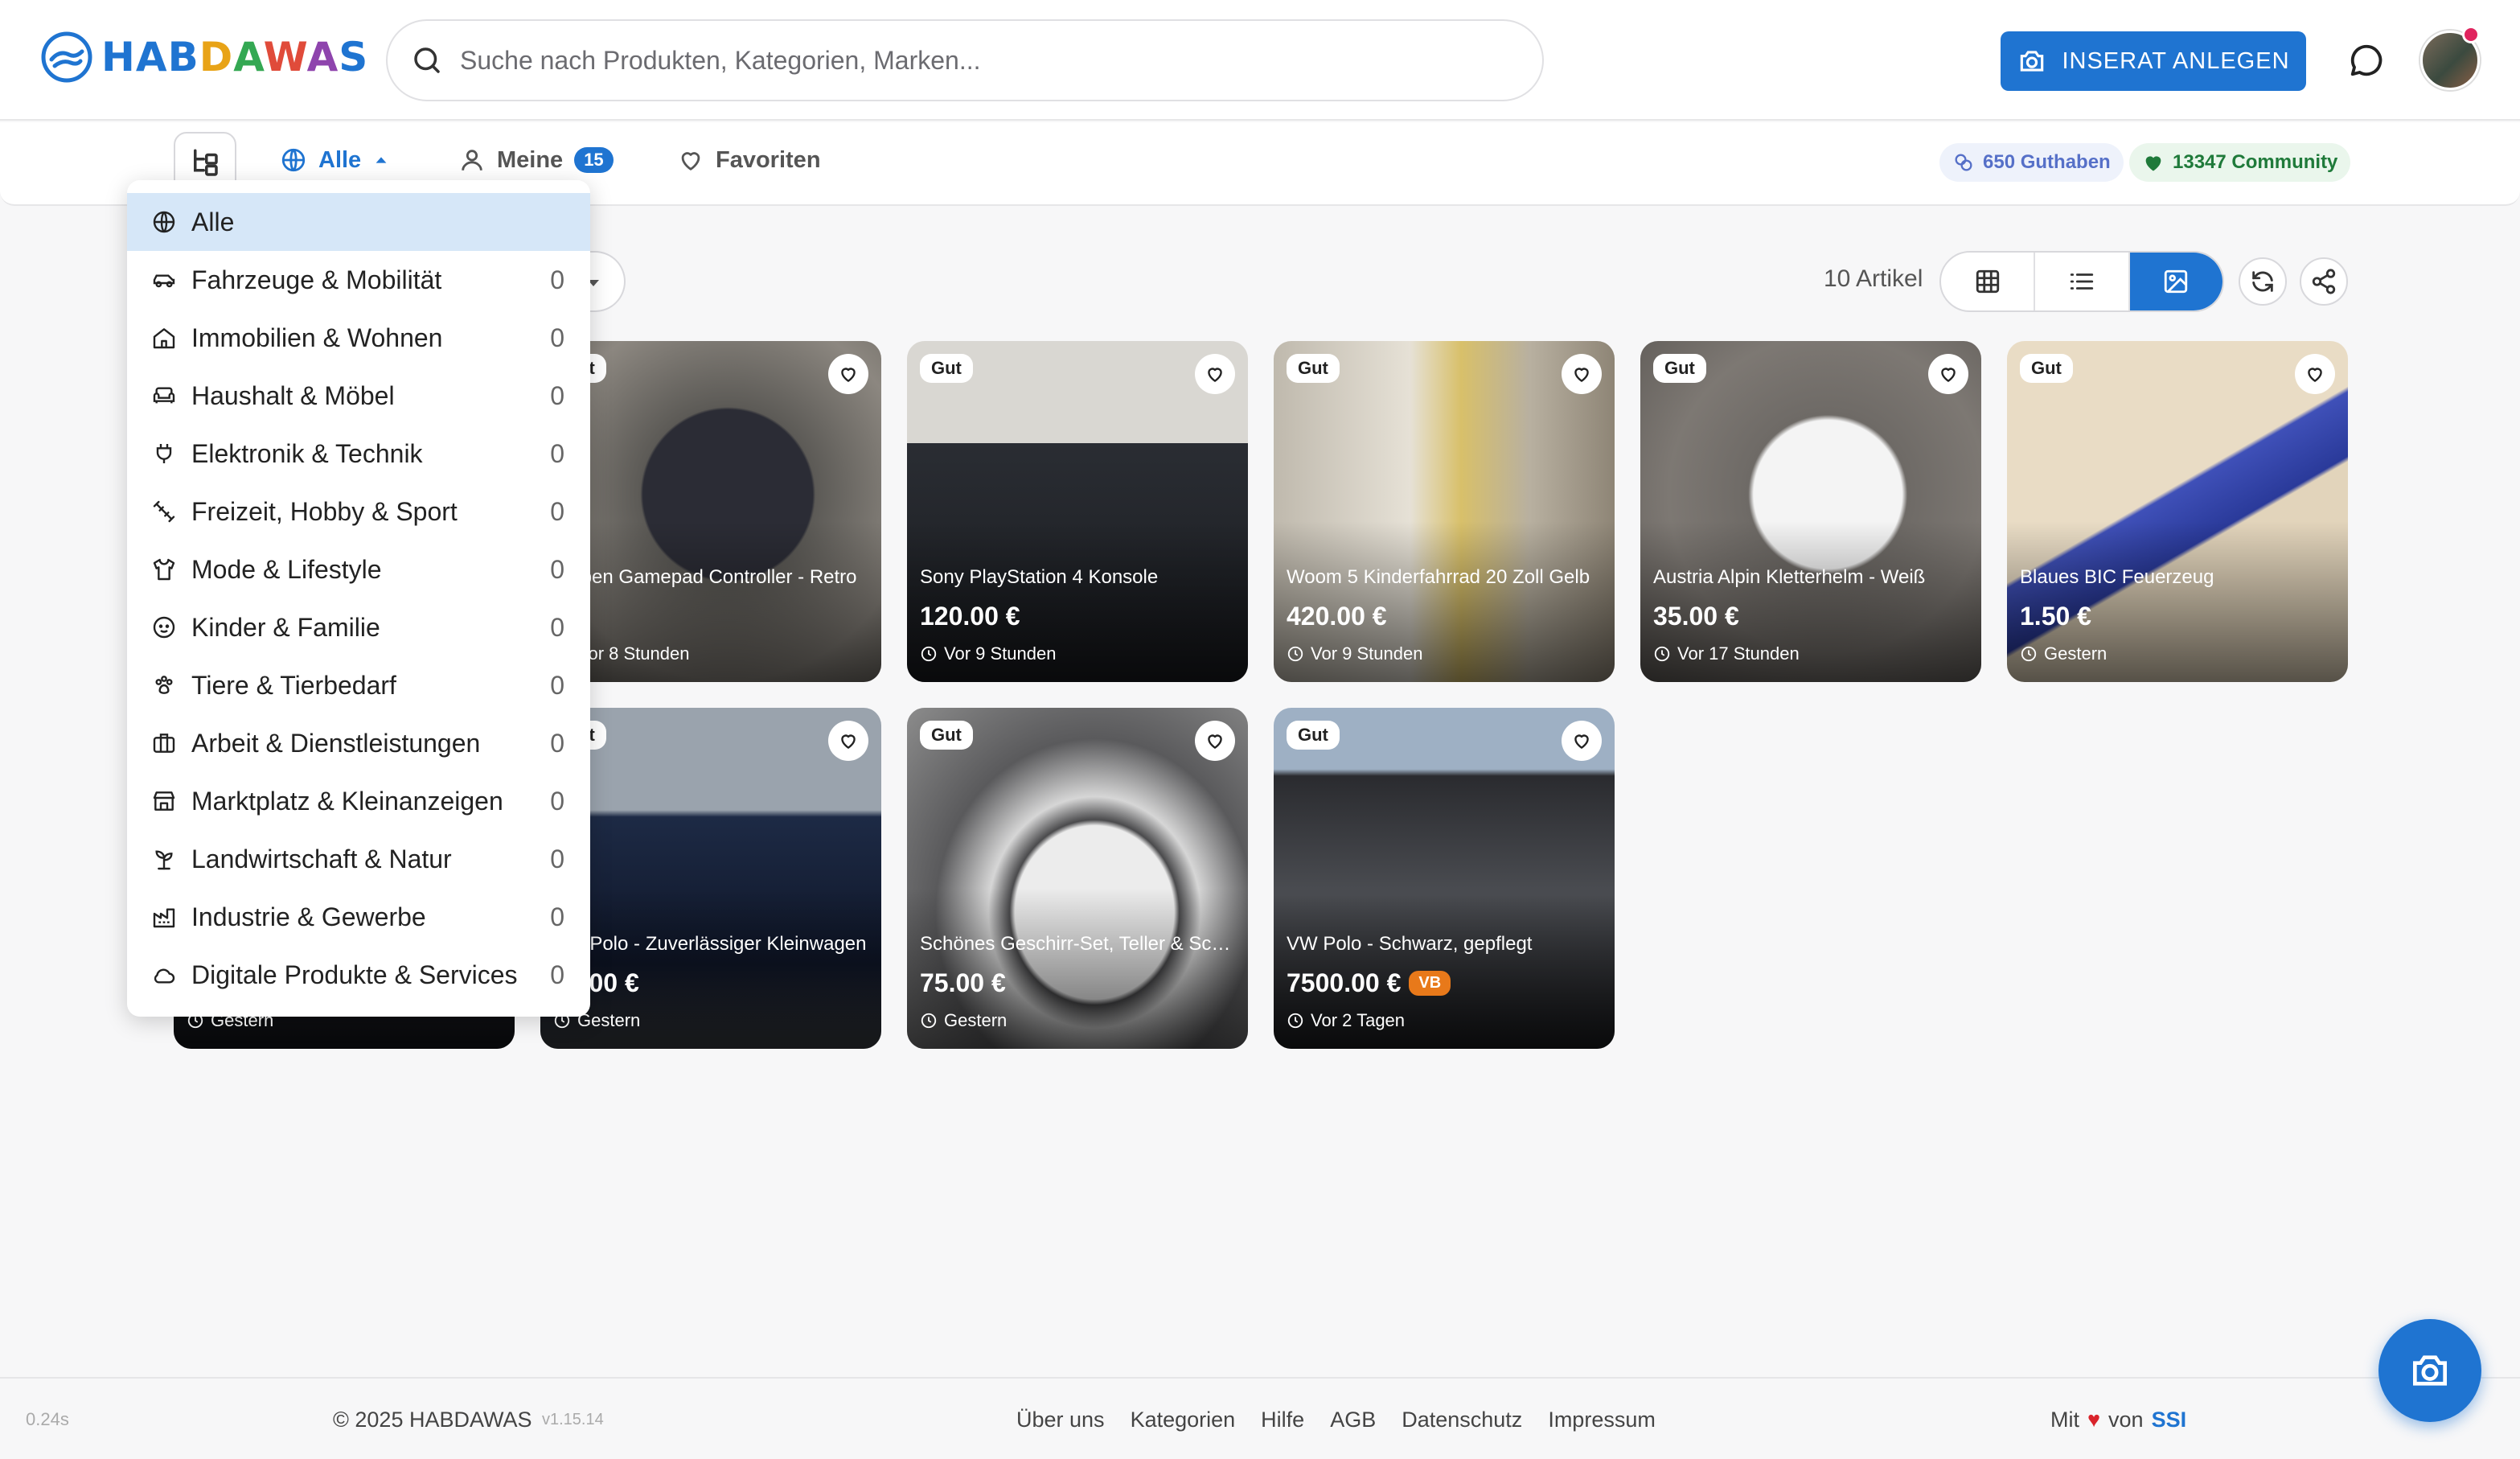 The width and height of the screenshot is (2520, 1459). I want to click on create-listing-button: INSERAT ANLEGEN, so click(2153, 61).